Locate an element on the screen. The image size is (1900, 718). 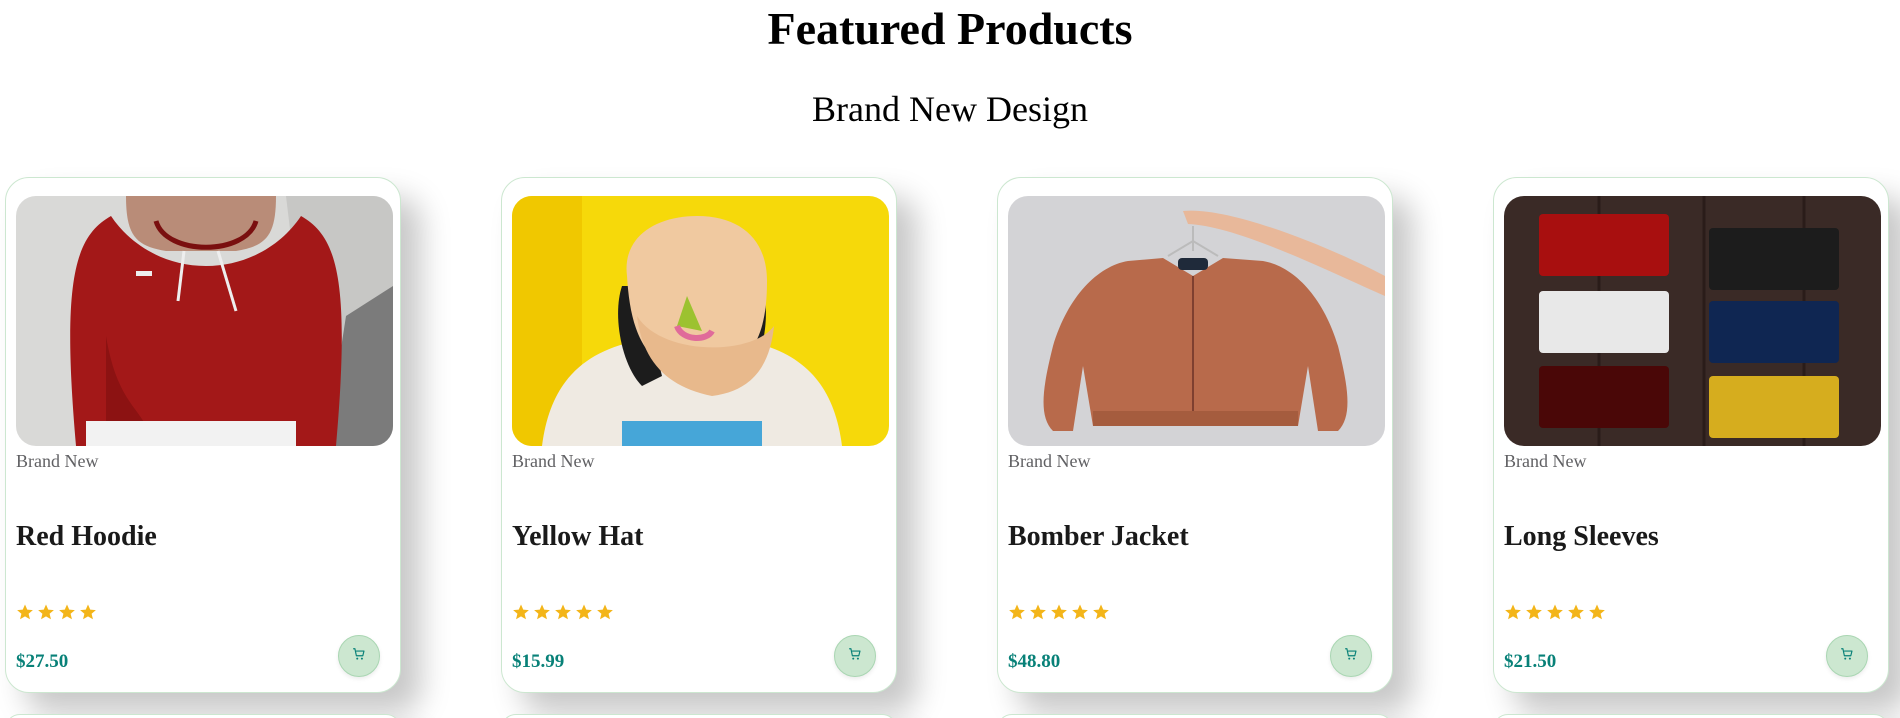
product-card-long-sleeves: Brand New Long Sleeves $21.50 is located at coordinates (1691, 435).